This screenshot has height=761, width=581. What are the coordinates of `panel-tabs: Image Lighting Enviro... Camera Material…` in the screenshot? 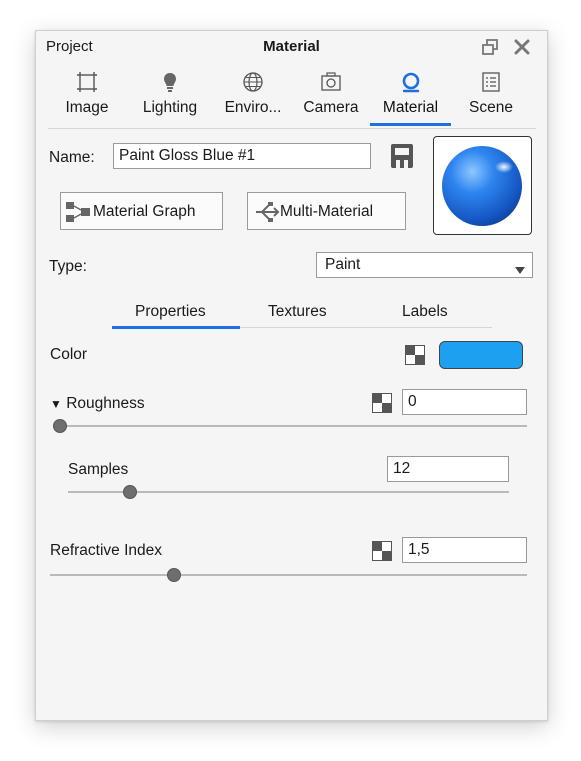 It's located at (291, 99).